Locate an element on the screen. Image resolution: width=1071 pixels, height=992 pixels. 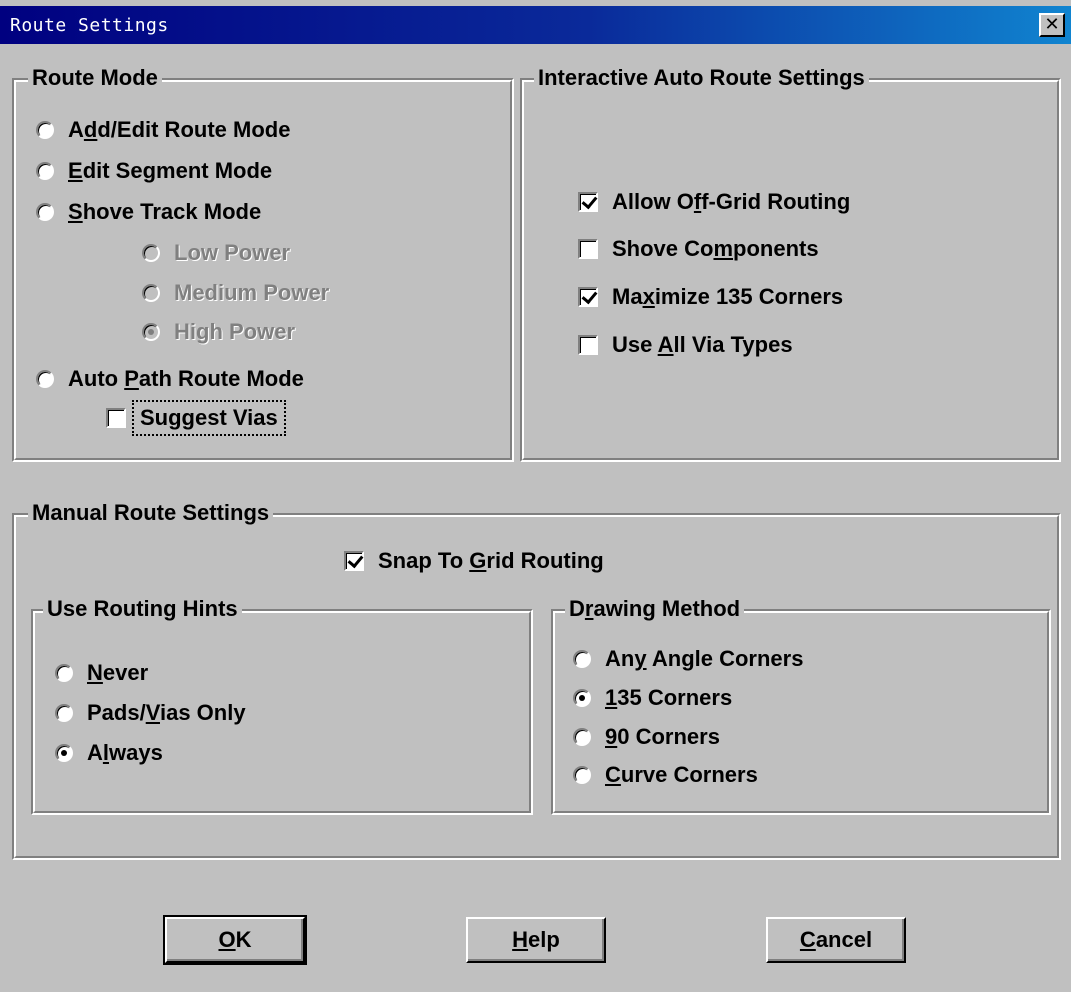
close-icon: ✕ is located at coordinates (1052, 24).